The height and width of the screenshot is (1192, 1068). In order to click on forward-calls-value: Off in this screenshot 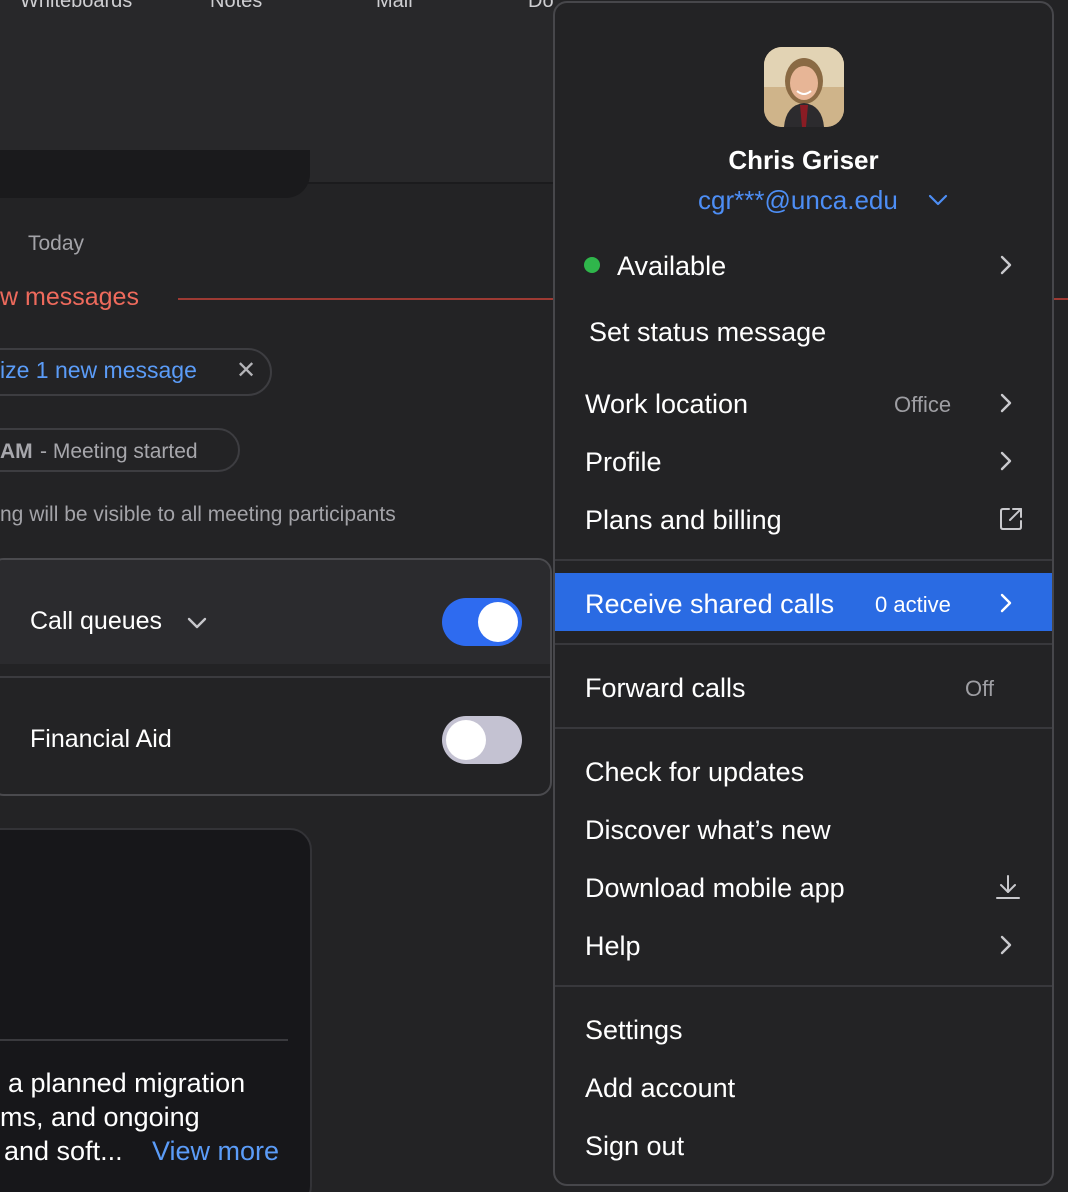, I will do `click(979, 688)`.